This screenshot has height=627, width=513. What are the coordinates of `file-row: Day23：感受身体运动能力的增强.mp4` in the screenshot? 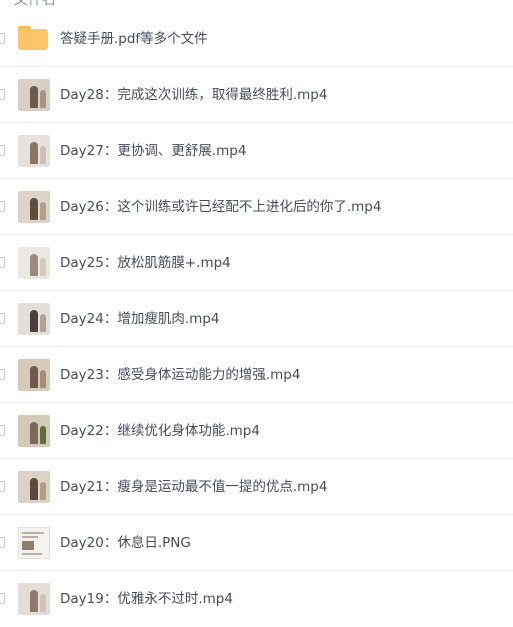 It's located at (256, 375).